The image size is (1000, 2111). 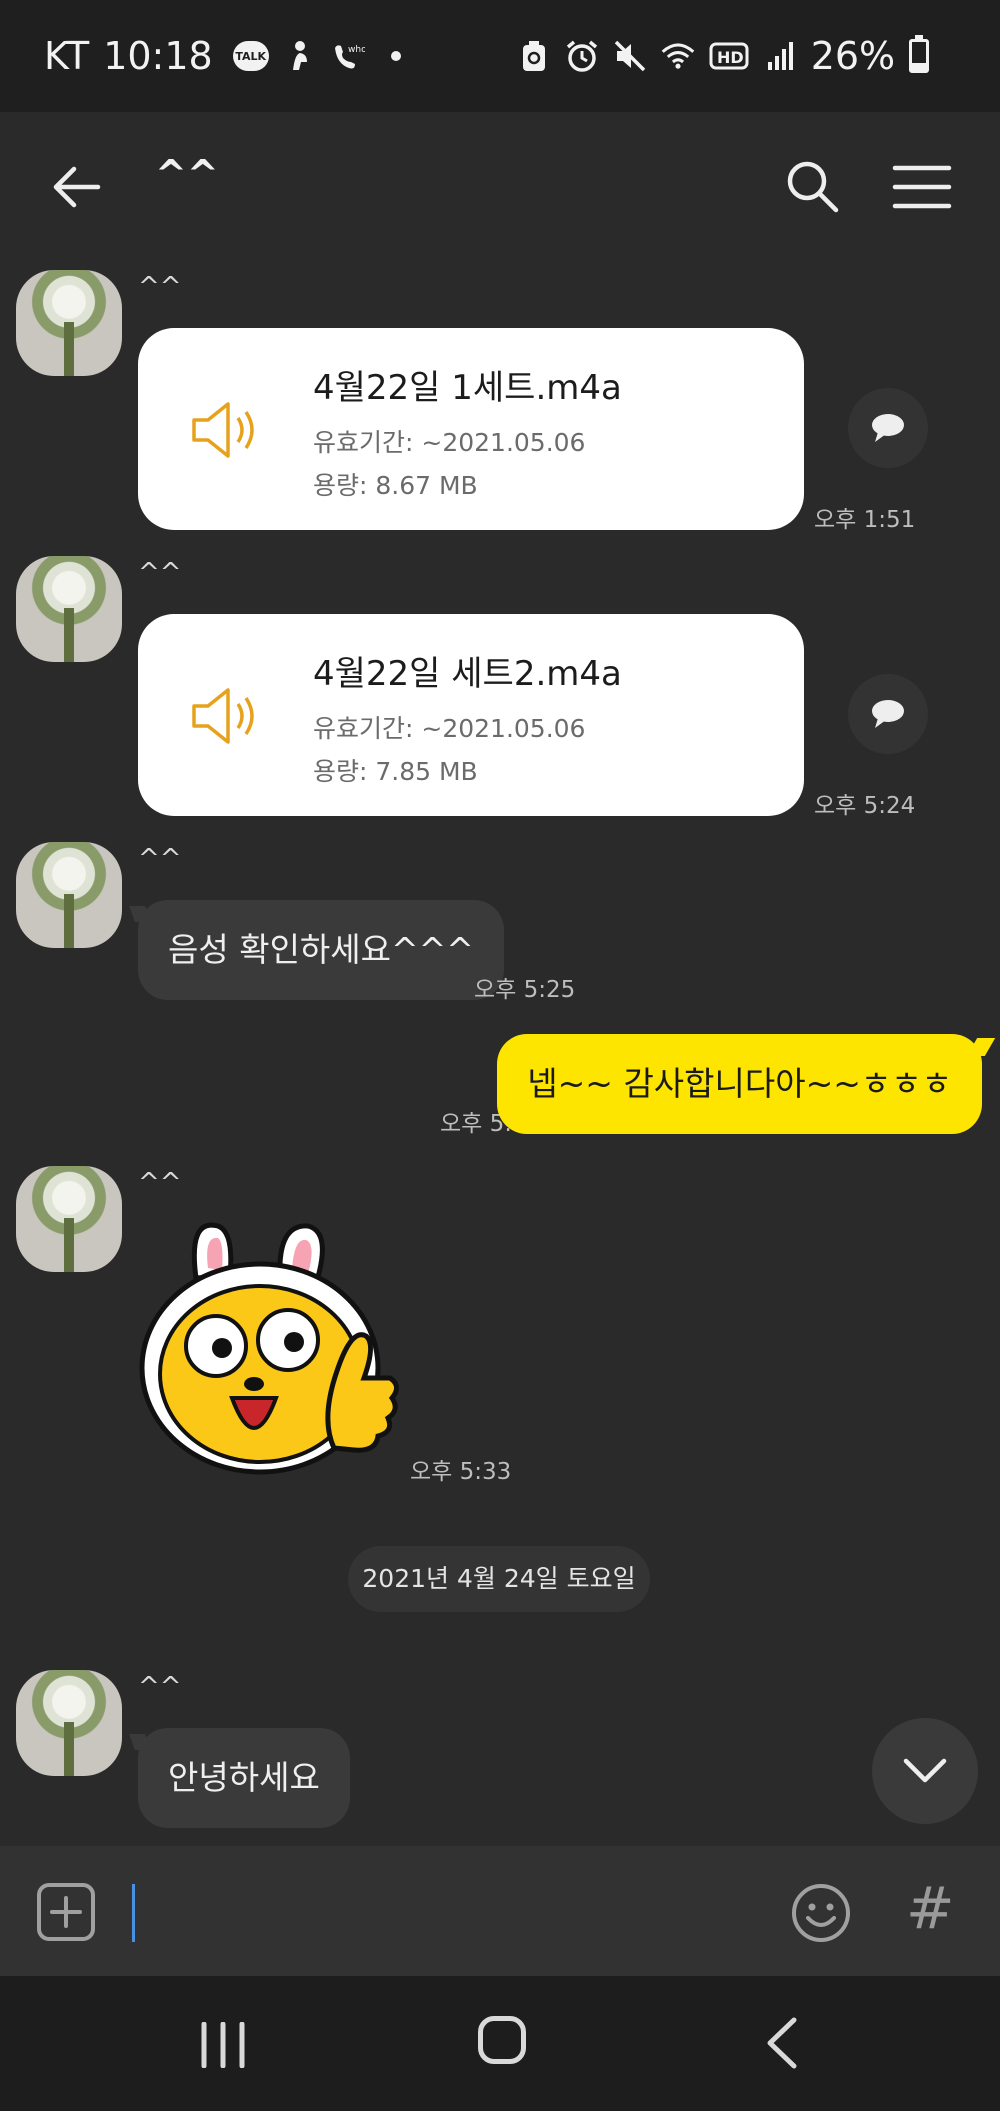 What do you see at coordinates (534, 56) in the screenshot?
I see `recycle-icon` at bounding box center [534, 56].